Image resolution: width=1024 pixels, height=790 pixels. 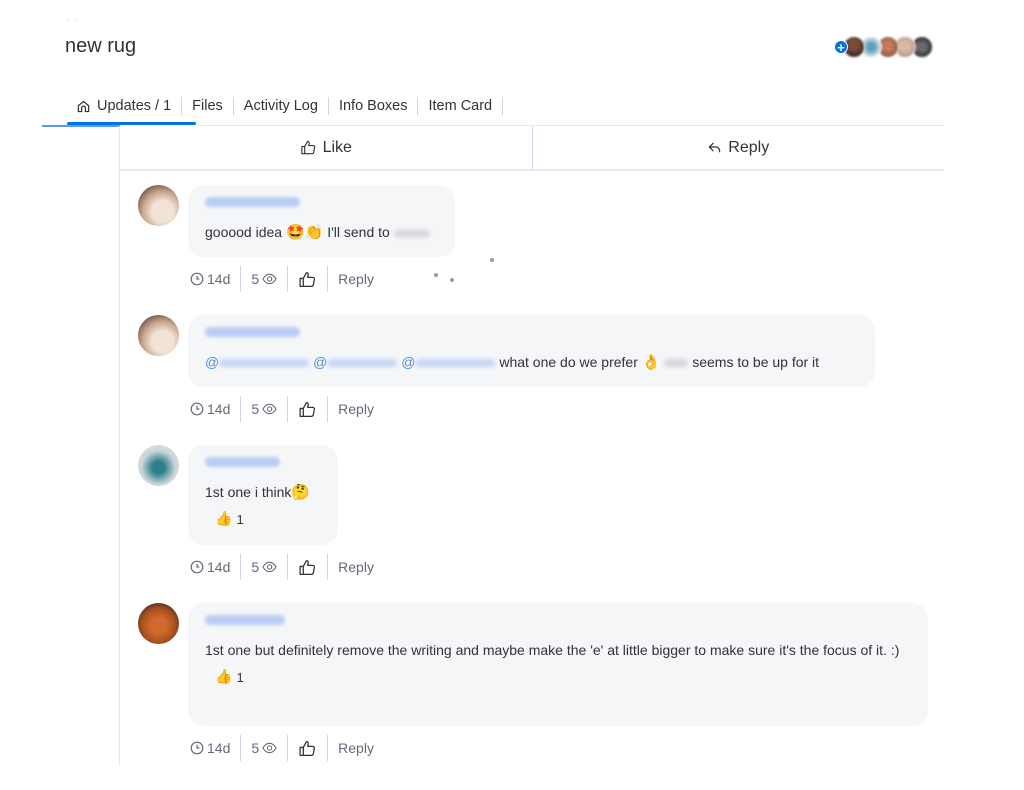 What do you see at coordinates (749, 147) in the screenshot?
I see `reply-label: Reply` at bounding box center [749, 147].